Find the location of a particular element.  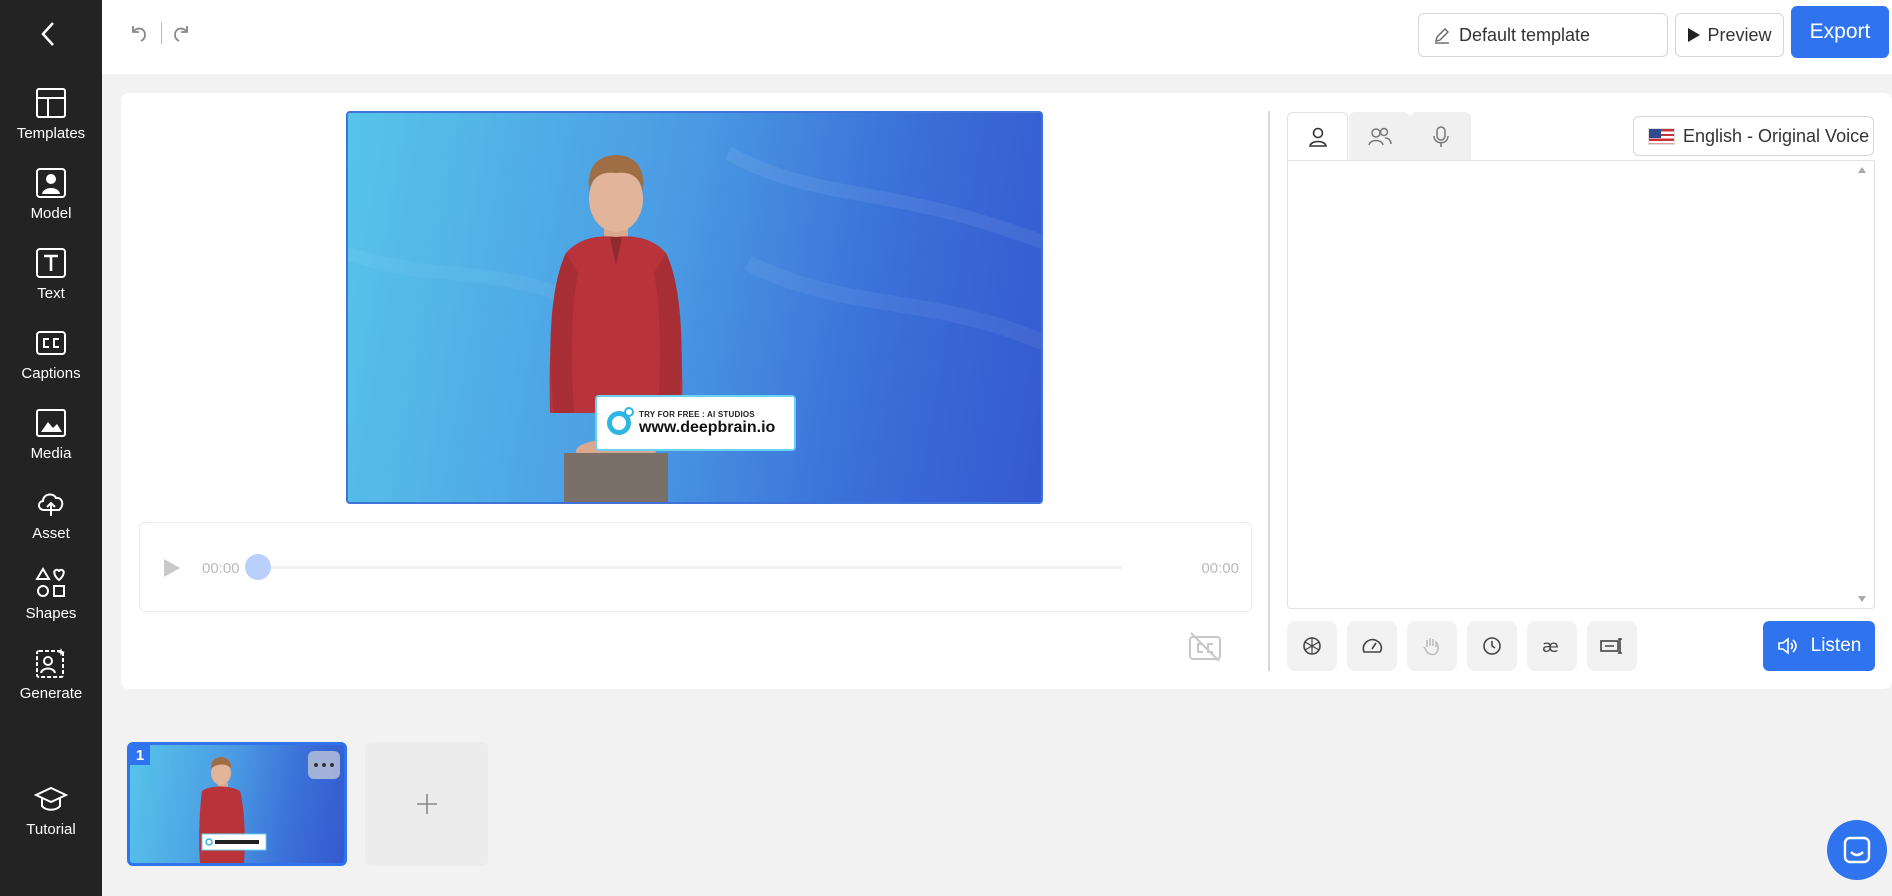

sidebar-item-captions: Captions is located at coordinates (51, 362).